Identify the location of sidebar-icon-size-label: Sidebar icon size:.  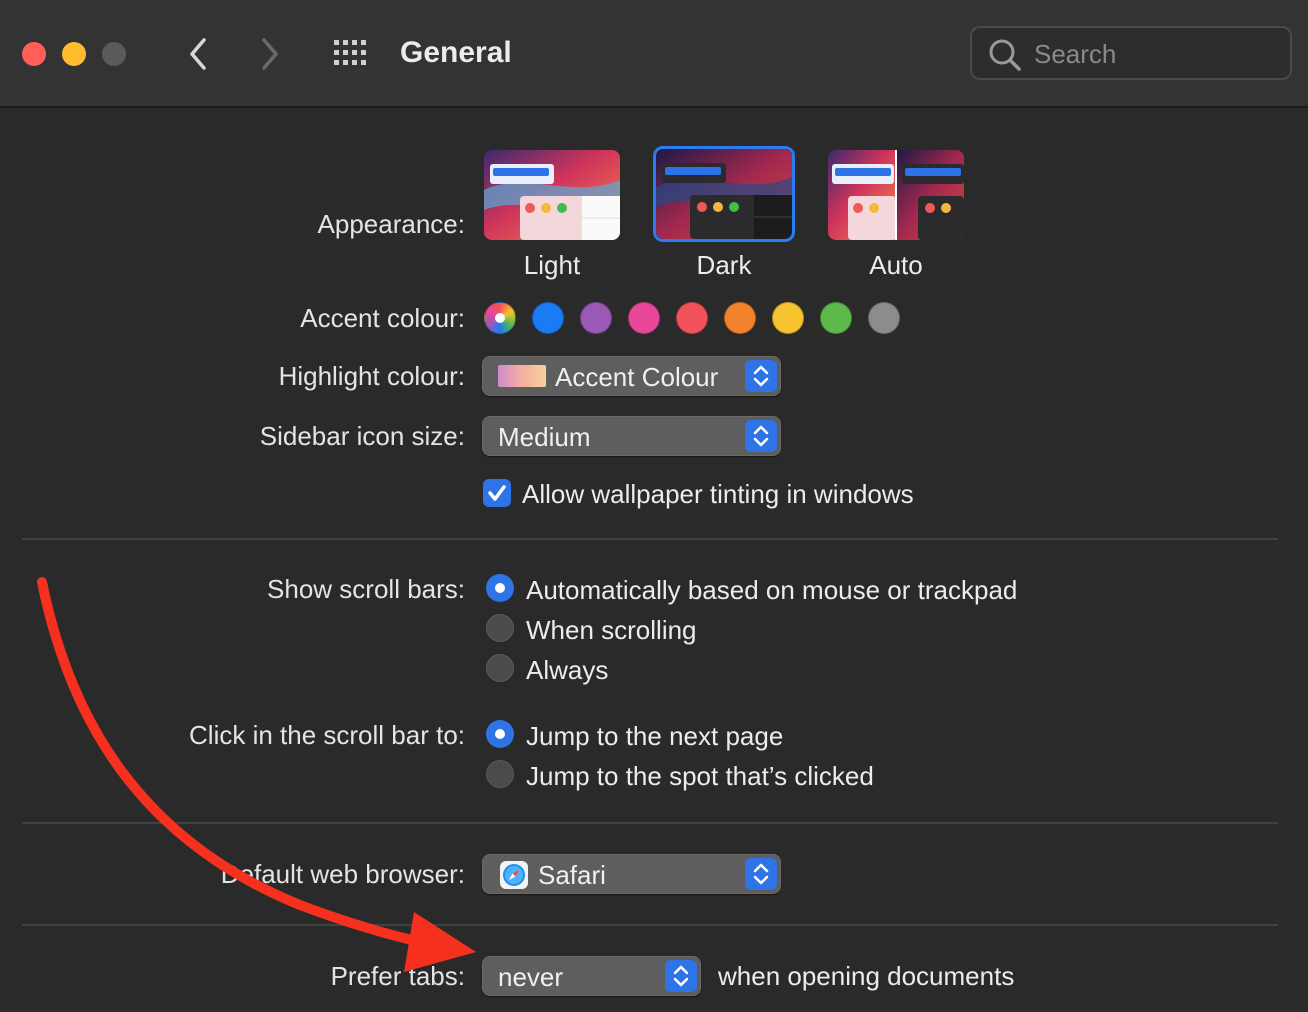
(362, 436).